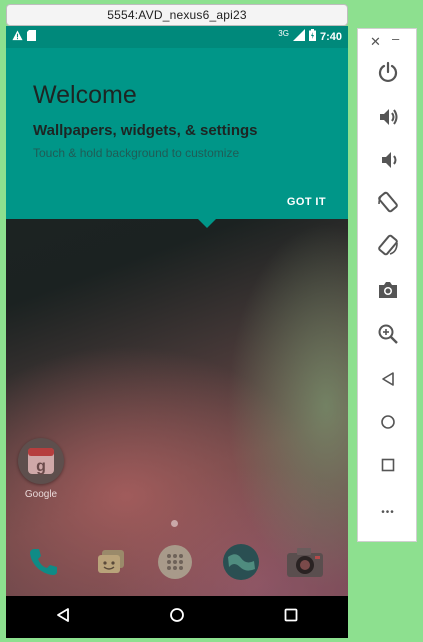 The width and height of the screenshot is (423, 642). I want to click on nav-recents-button, so click(291, 617).